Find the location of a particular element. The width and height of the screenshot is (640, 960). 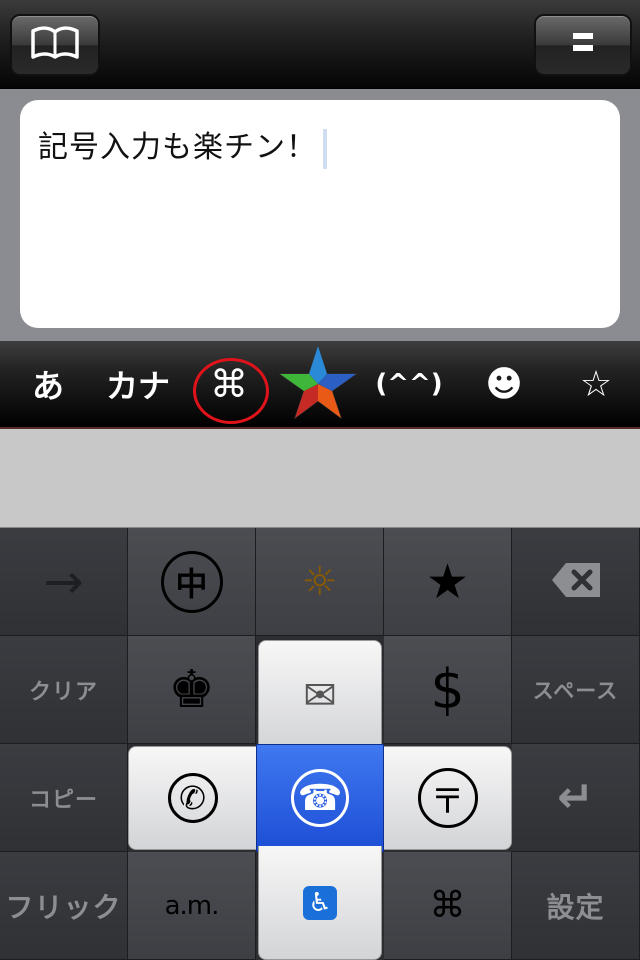

mode-emoticon: (^^) is located at coordinates (409, 384).